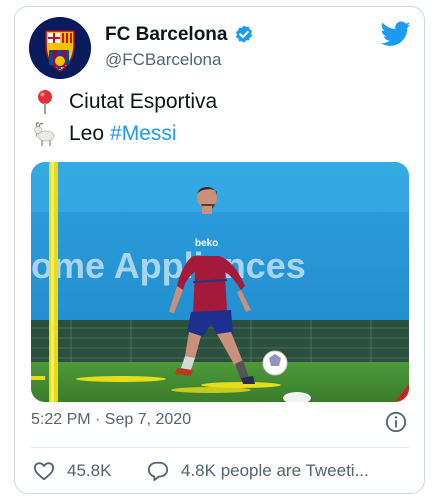 Image resolution: width=439 pixels, height=500 pixels. Describe the element at coordinates (143, 101) in the screenshot. I see `location-text: Ciutat Esportiva` at that location.